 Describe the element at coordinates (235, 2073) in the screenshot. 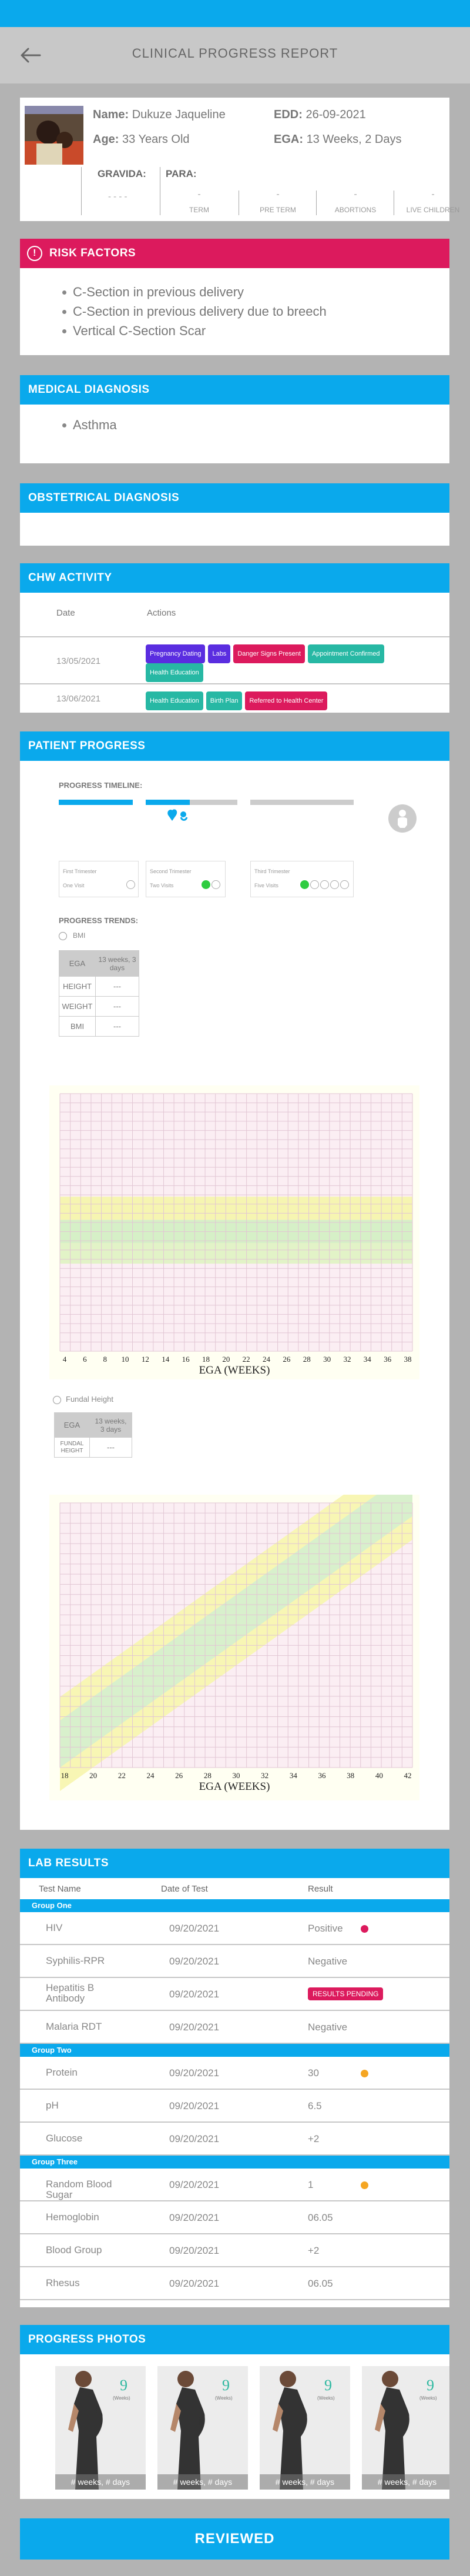

I see `lab-row: Protein 09/20/2021 30` at that location.